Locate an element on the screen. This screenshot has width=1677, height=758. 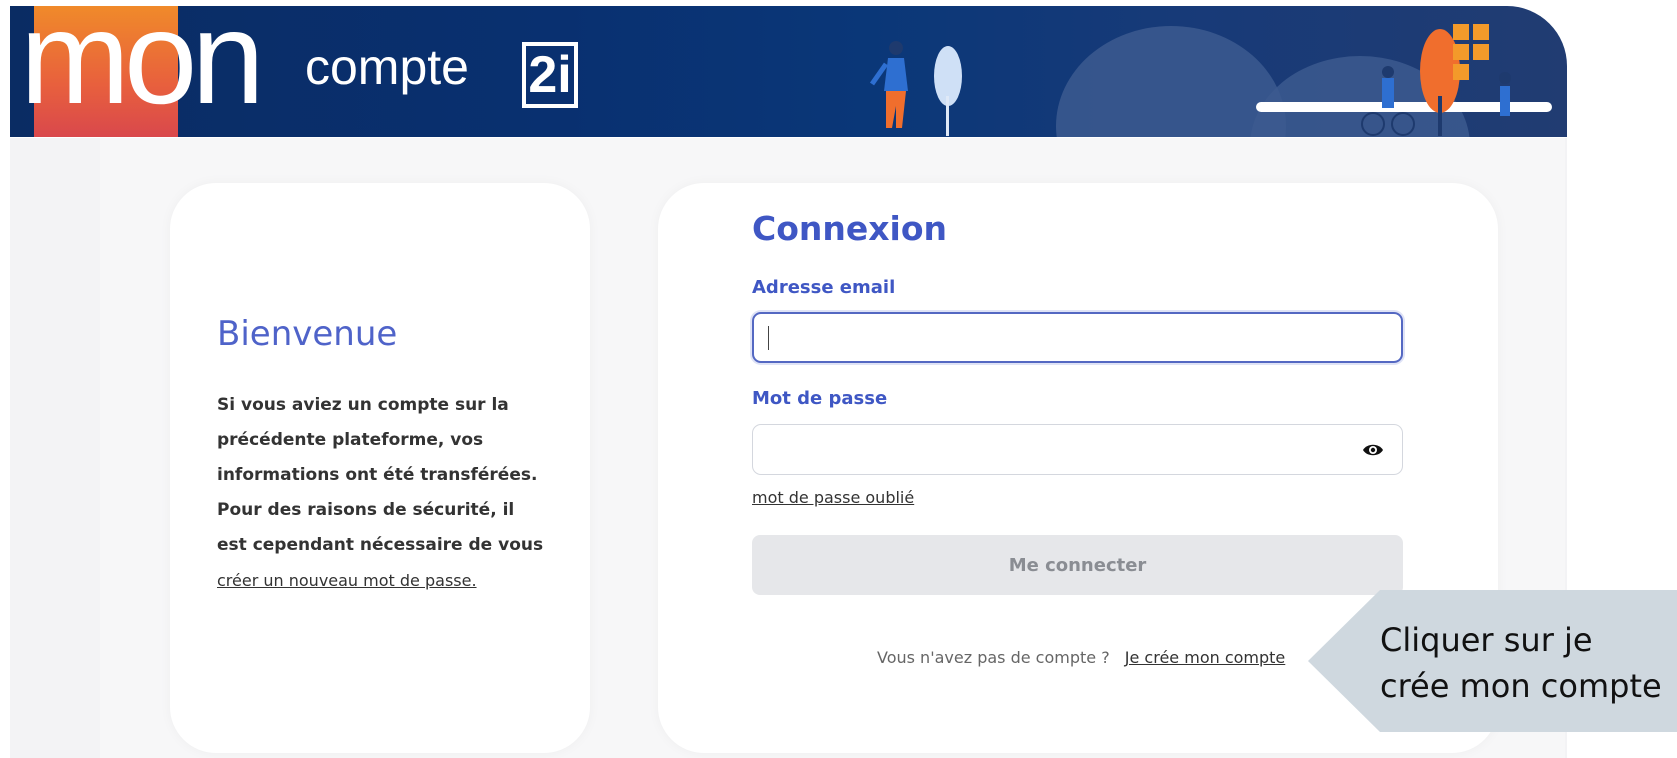
create-new-password-link: créer un nouveau mot de passe. is located at coordinates (347, 580).